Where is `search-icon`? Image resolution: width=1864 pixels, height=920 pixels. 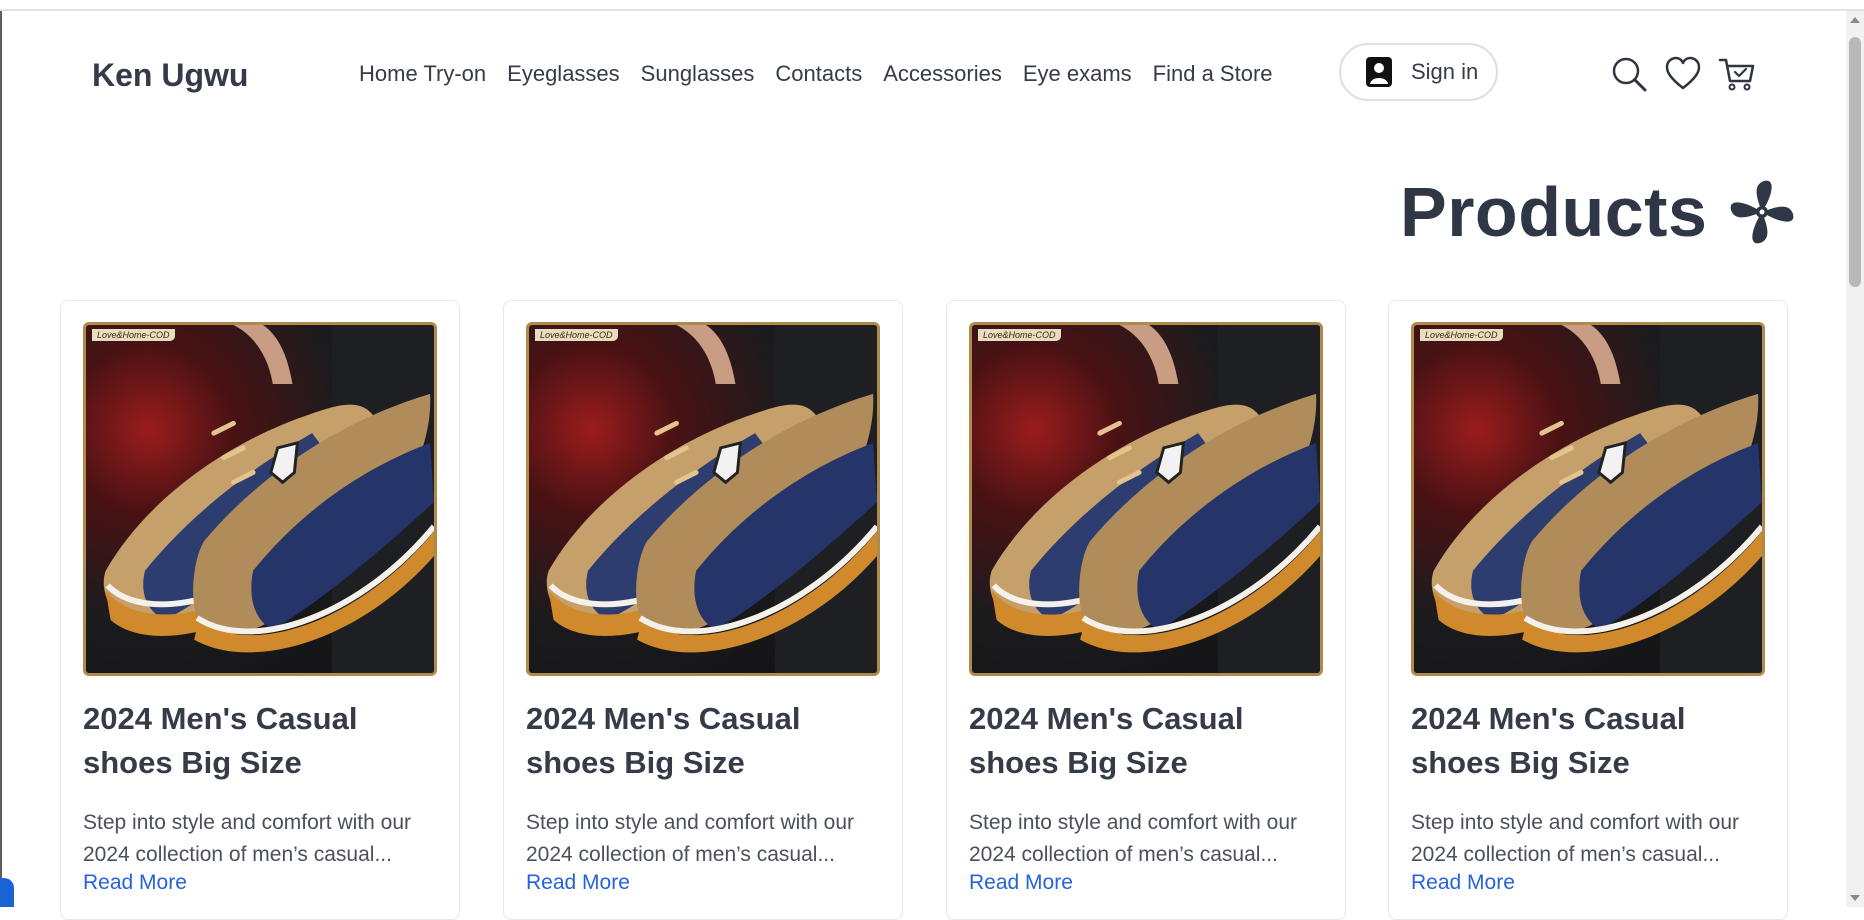
search-icon is located at coordinates (1629, 74).